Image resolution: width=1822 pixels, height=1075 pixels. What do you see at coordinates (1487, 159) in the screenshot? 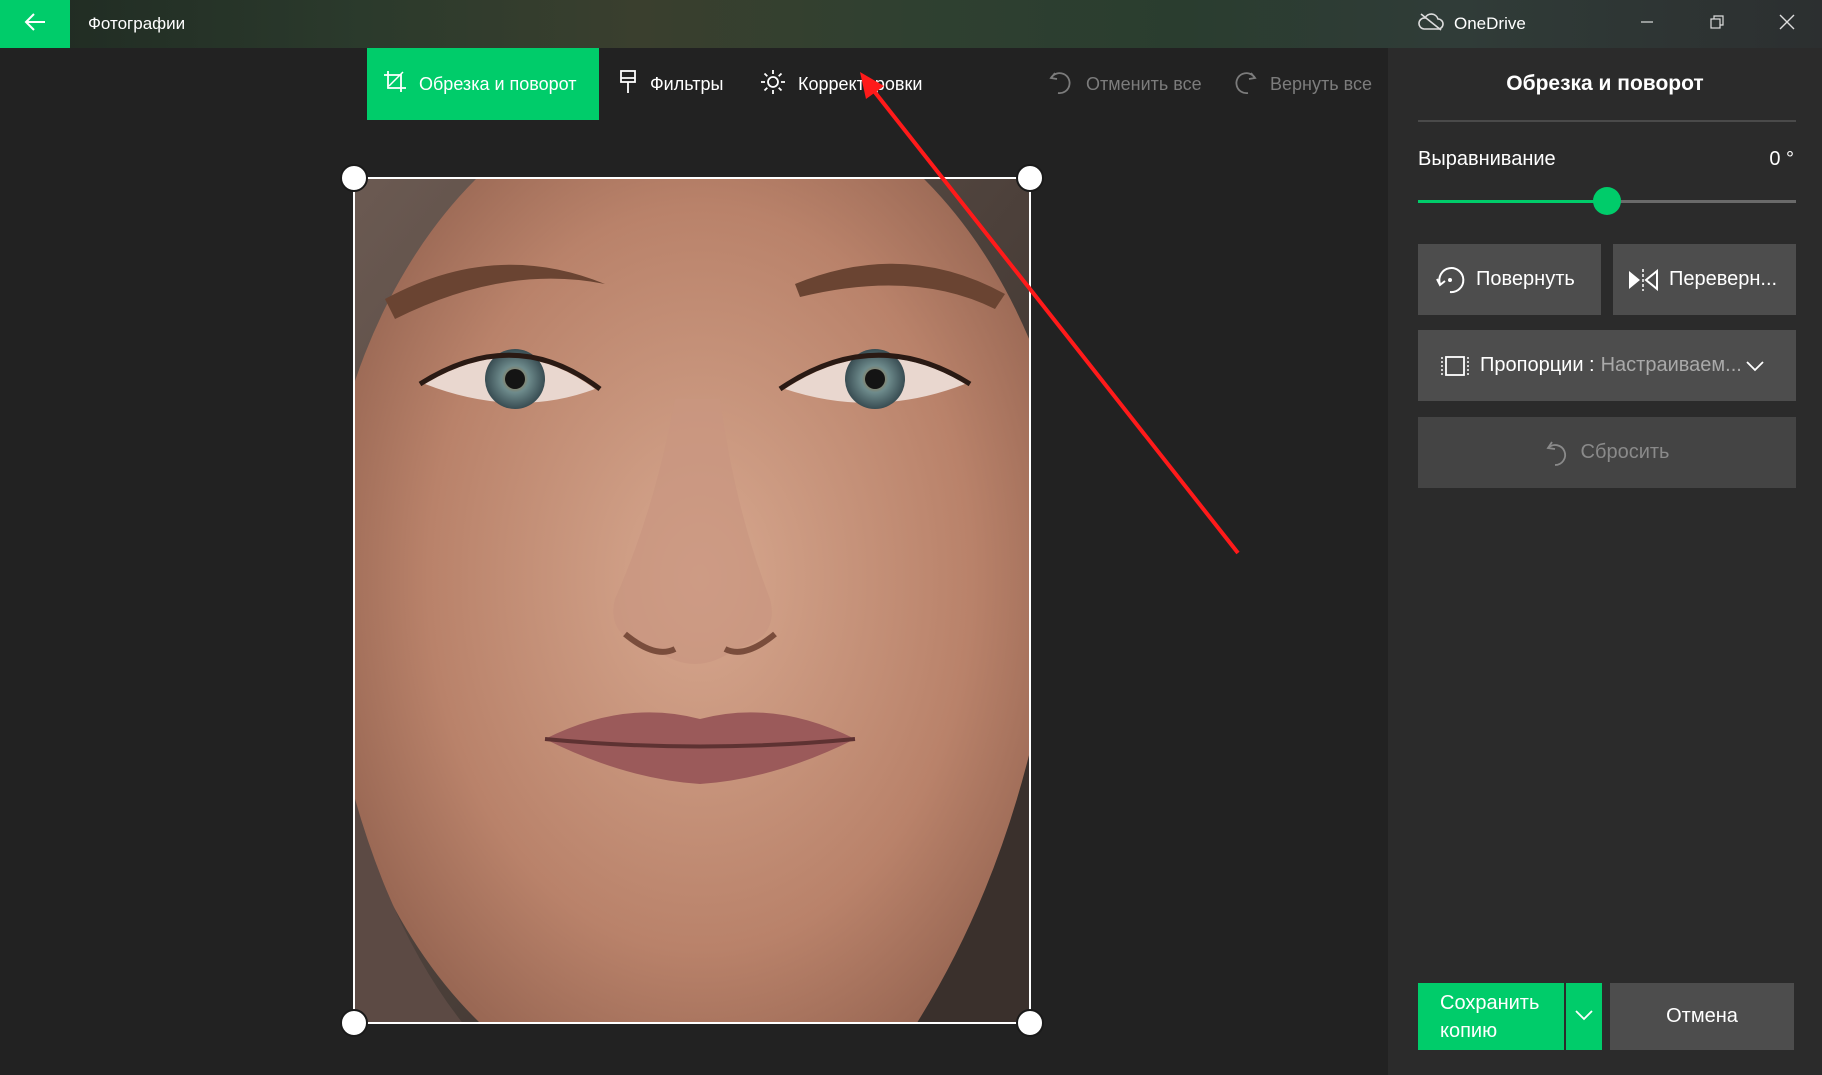
I see `straighten-label: Выравнивание` at bounding box center [1487, 159].